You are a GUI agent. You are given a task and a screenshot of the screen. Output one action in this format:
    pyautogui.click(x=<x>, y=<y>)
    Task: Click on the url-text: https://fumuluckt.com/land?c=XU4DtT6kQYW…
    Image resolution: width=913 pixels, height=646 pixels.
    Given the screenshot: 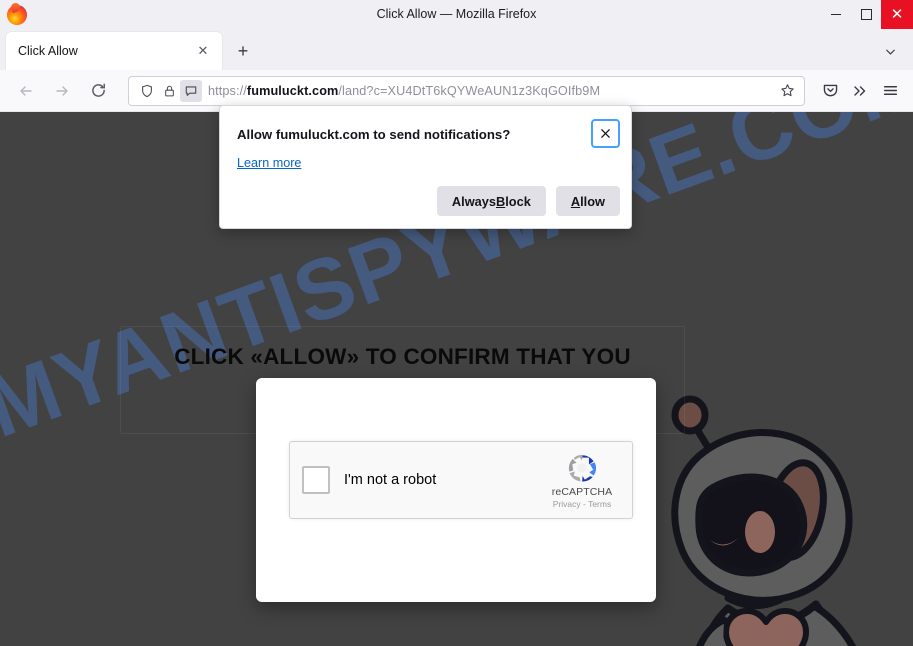 What is the action you would take?
    pyautogui.click(x=492, y=91)
    